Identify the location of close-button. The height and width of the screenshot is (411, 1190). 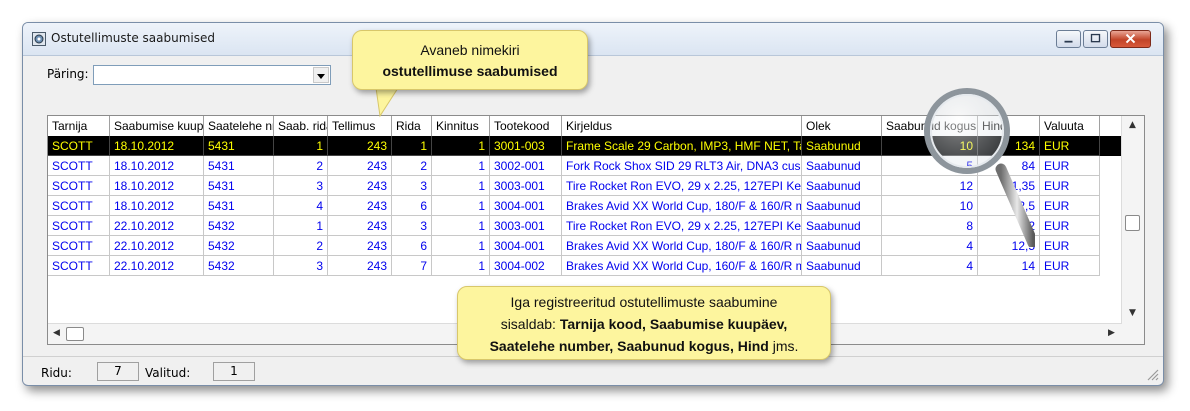
(1130, 39).